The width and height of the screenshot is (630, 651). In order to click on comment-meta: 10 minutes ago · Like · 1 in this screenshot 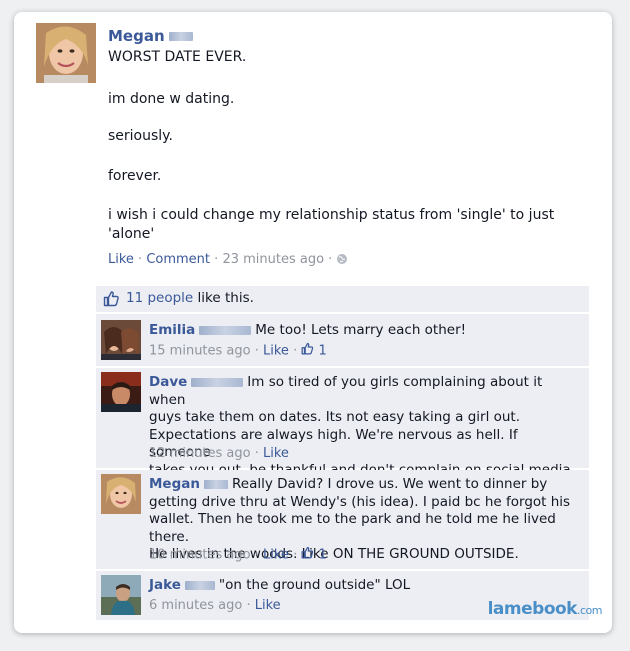, I will do `click(238, 555)`.